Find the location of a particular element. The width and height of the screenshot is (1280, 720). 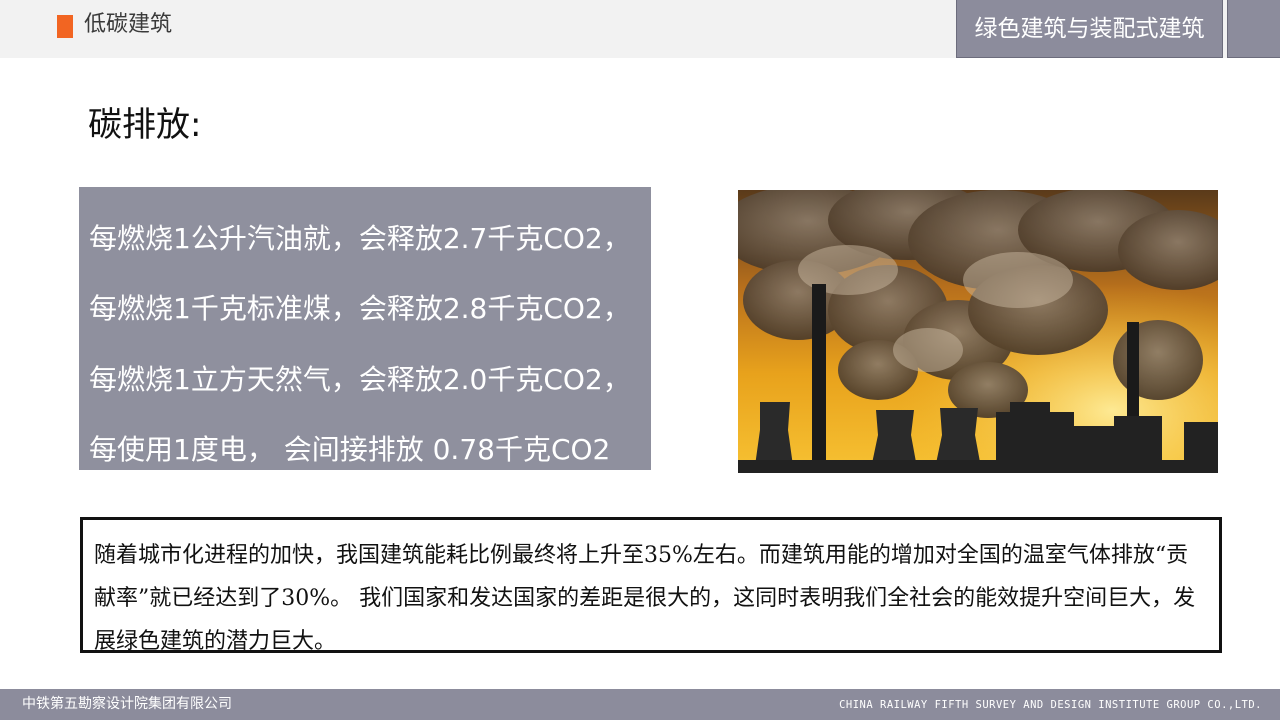

footer-company-name: 中铁第五勘察设计院集团有限公司 is located at coordinates (127, 704).